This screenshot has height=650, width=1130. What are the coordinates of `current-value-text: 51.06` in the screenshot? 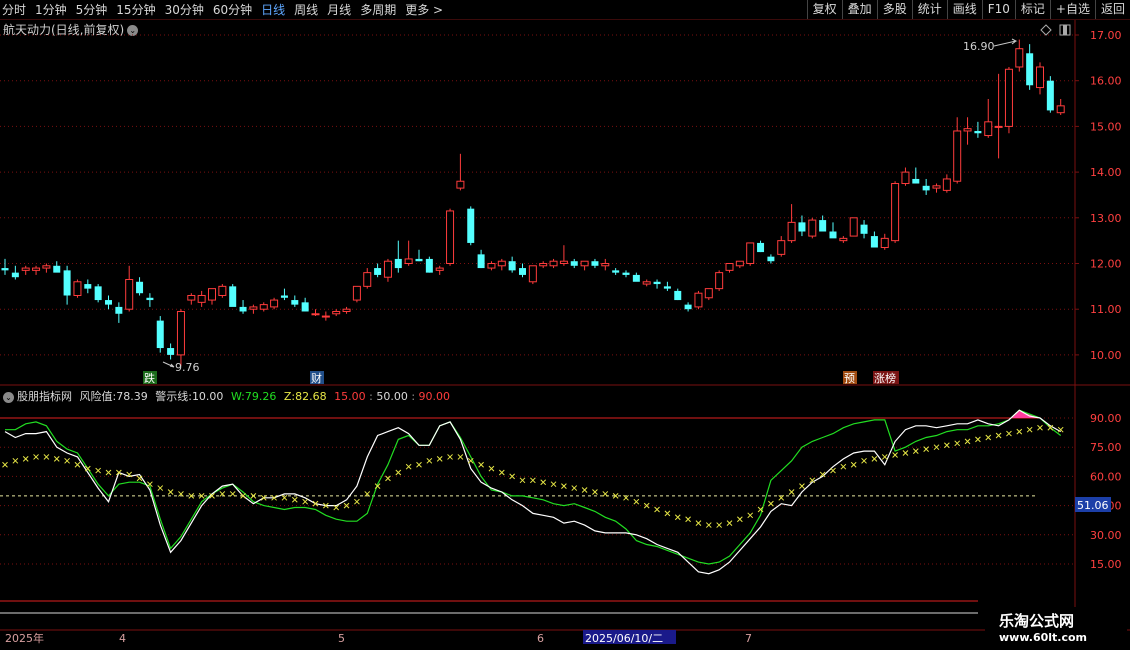 It's located at (1093, 505).